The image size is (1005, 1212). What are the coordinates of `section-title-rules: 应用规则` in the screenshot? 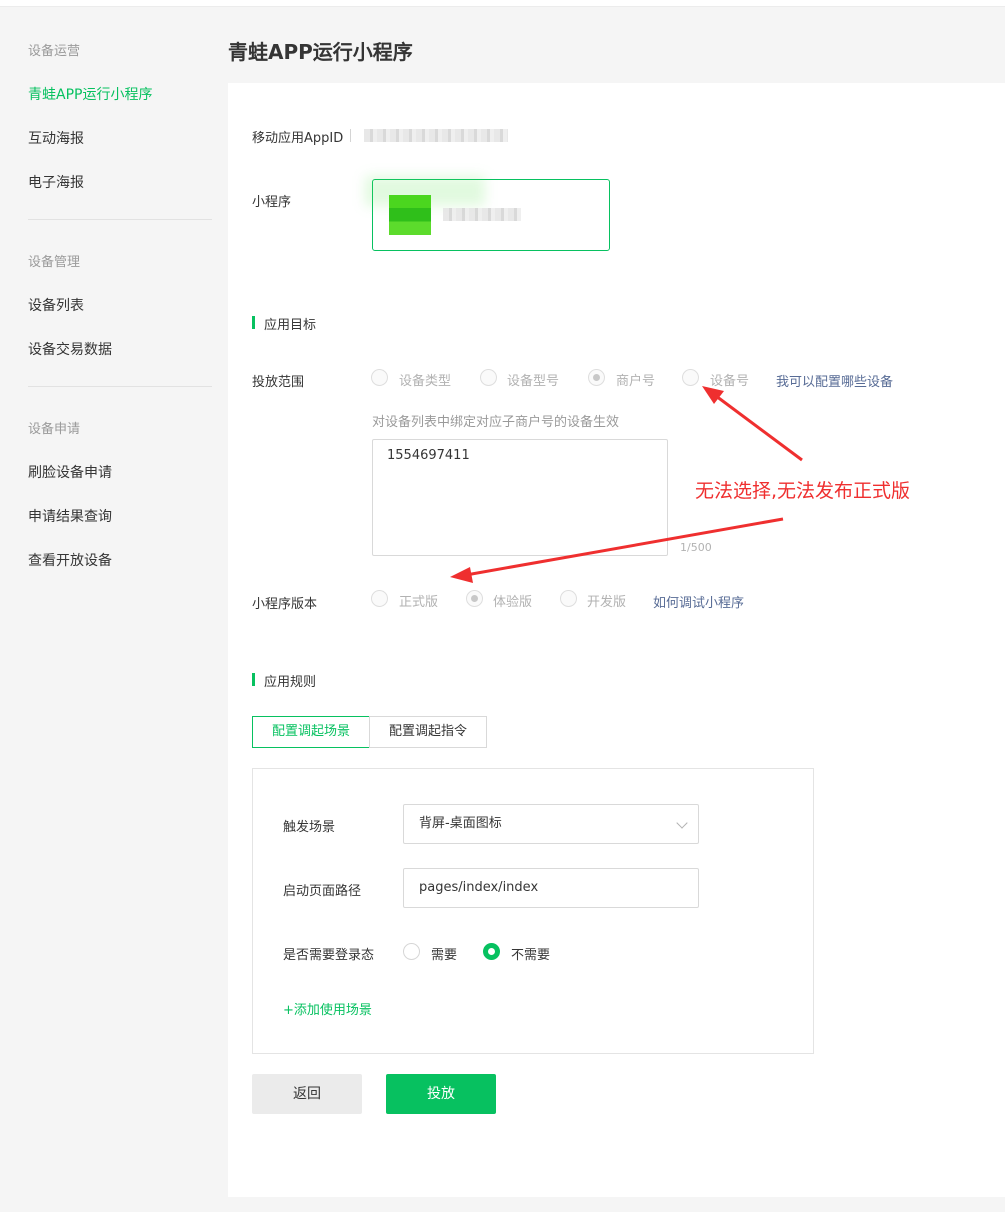 It's located at (284, 680).